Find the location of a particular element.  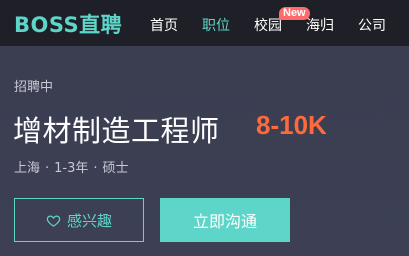

job-title: 增材制造工程师 is located at coordinates (116, 131).